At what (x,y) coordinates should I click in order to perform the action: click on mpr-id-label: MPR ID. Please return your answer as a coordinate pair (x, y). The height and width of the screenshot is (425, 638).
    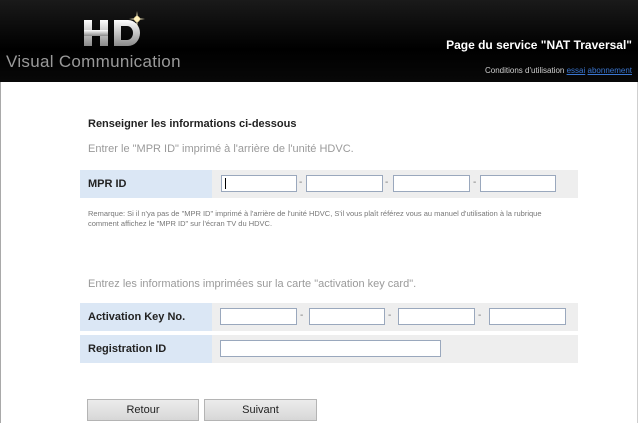
    Looking at the image, I should click on (146, 184).